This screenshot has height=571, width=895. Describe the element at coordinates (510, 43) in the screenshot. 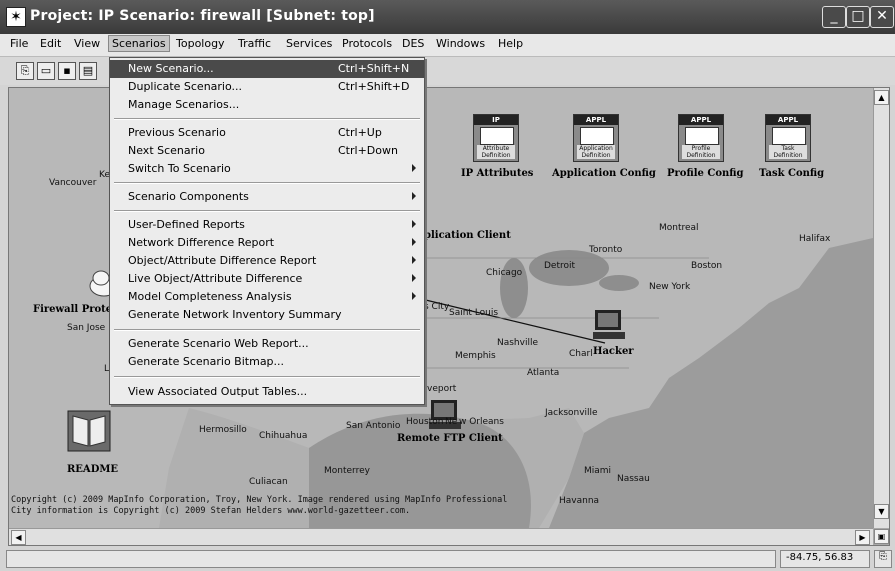

I see `menu-help: Help` at that location.